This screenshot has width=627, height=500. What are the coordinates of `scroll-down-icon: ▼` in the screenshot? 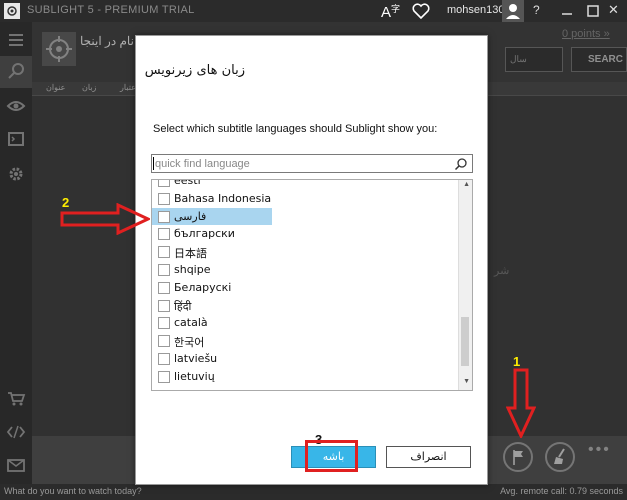 It's located at (466, 381).